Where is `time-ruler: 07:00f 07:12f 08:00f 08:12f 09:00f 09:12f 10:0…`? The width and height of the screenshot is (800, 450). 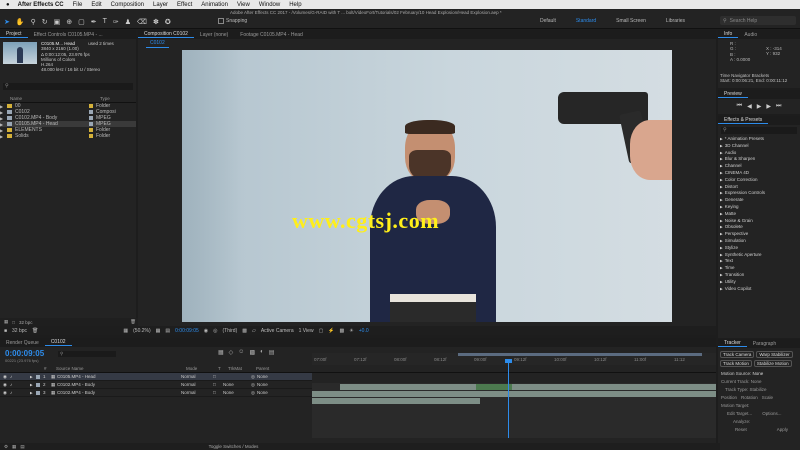 time-ruler: 07:00f 07:12f 08:00f 08:12f 09:00f 09:12f 10:0… is located at coordinates (514, 359).